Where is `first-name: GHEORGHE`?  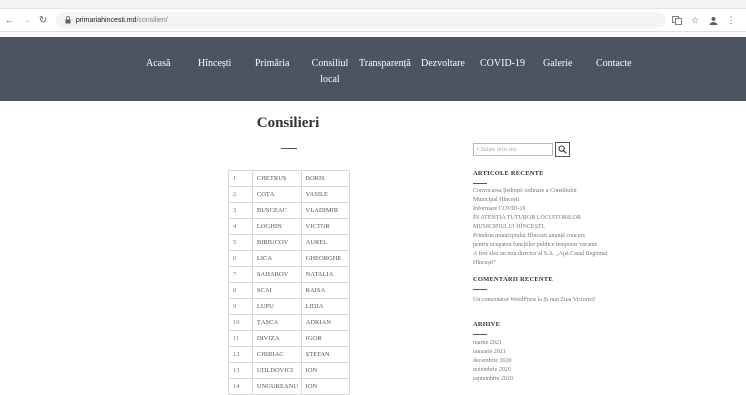
first-name: GHEORGHE is located at coordinates (325, 258).